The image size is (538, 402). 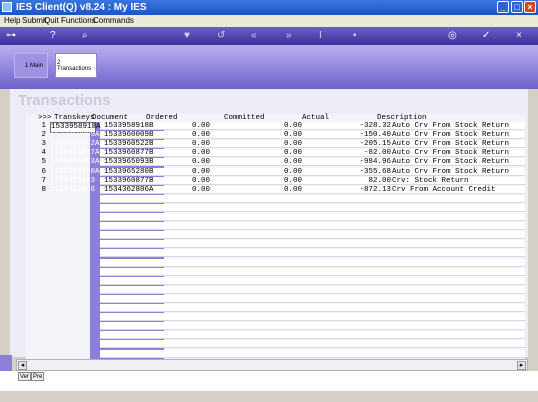 I want to click on minimize-button: _, so click(x=503, y=7).